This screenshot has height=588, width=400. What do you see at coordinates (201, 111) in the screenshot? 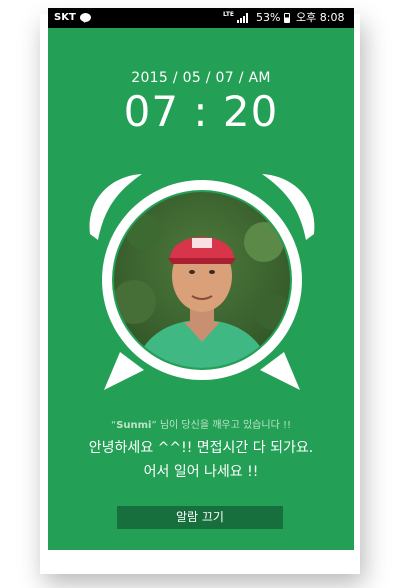
I see `alarm-time: 07 : 20` at bounding box center [201, 111].